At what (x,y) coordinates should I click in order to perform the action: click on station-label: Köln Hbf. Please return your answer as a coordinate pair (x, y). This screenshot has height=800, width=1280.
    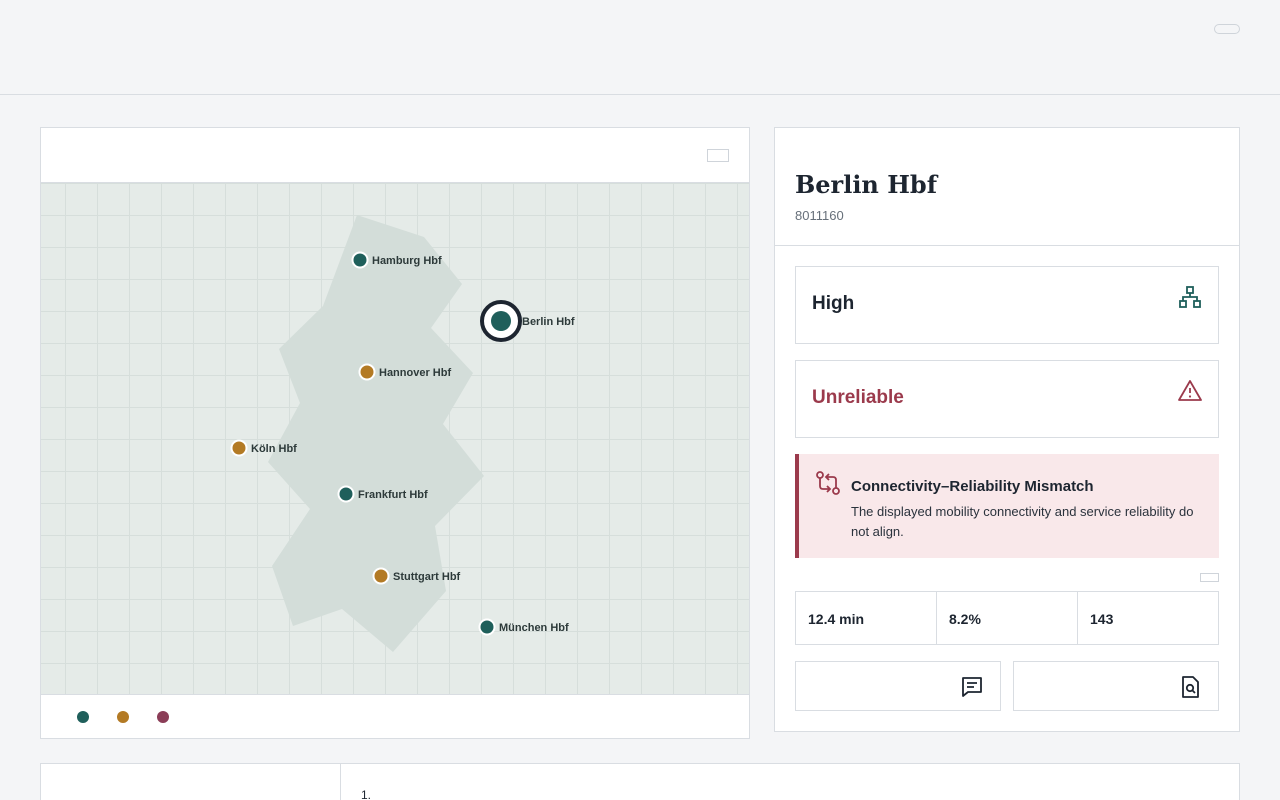
    Looking at the image, I should click on (274, 449).